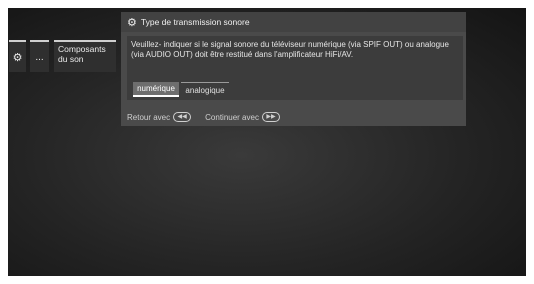  I want to click on gear-icon: ⚙, so click(17, 57).